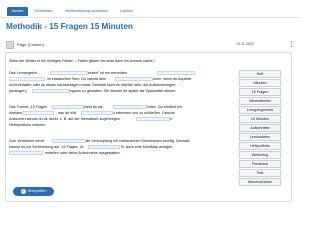  I want to click on ellipsis-vertical-icon: ⋮, so click(291, 45).